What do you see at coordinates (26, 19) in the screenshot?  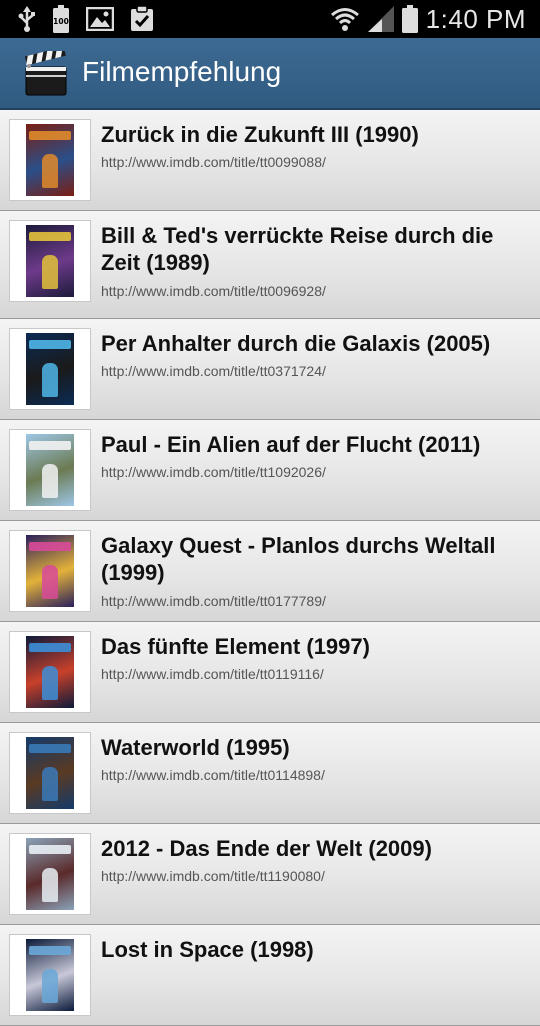 I see `usb-icon` at bounding box center [26, 19].